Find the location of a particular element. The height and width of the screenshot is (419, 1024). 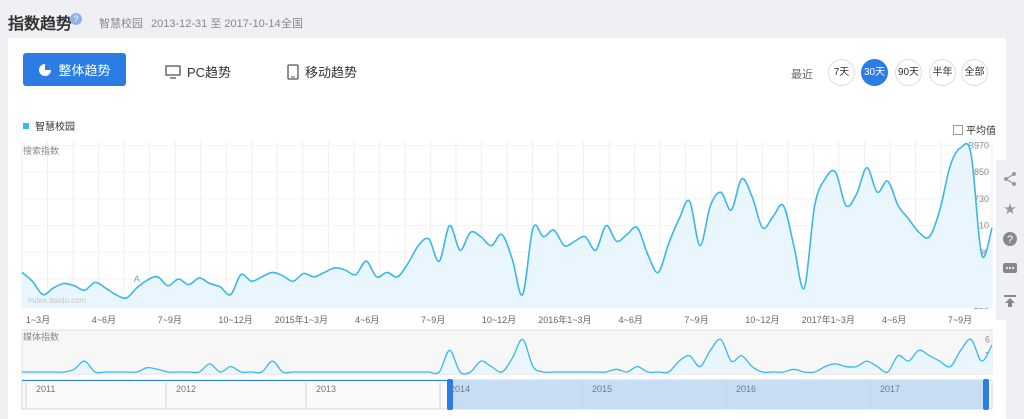

navigator-year-label: 2016 is located at coordinates (746, 389).